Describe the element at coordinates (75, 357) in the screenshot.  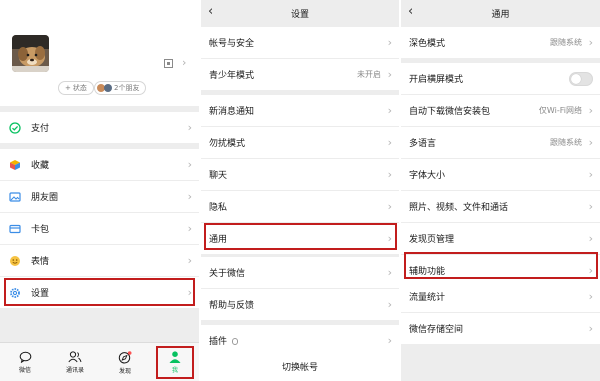
I see `contacts-icon` at that location.